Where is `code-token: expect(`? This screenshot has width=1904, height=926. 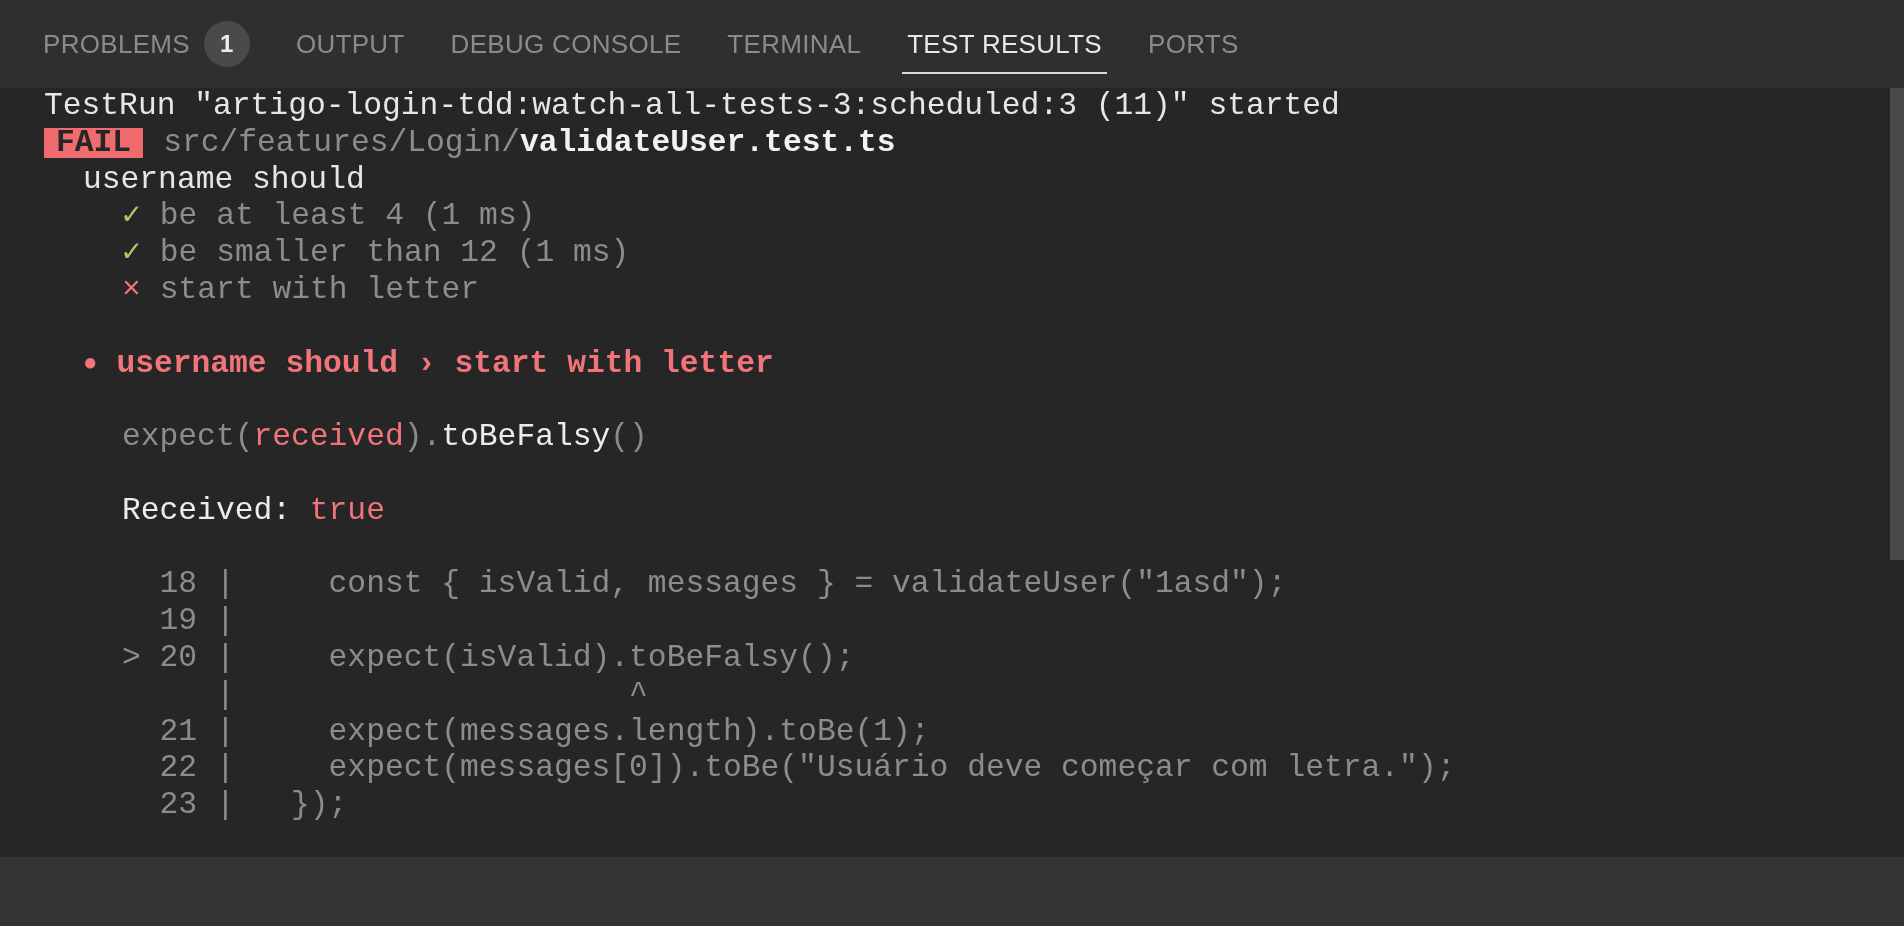
code-token: expect( is located at coordinates (188, 437).